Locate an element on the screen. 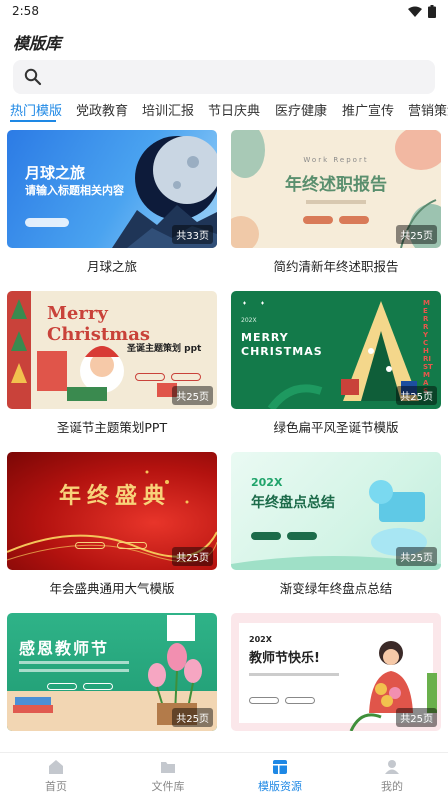 Image resolution: width=448 pixels, height=797 pixels. template-thumbnail: 202X 年终盘点总结 共25页 is located at coordinates (336, 511).